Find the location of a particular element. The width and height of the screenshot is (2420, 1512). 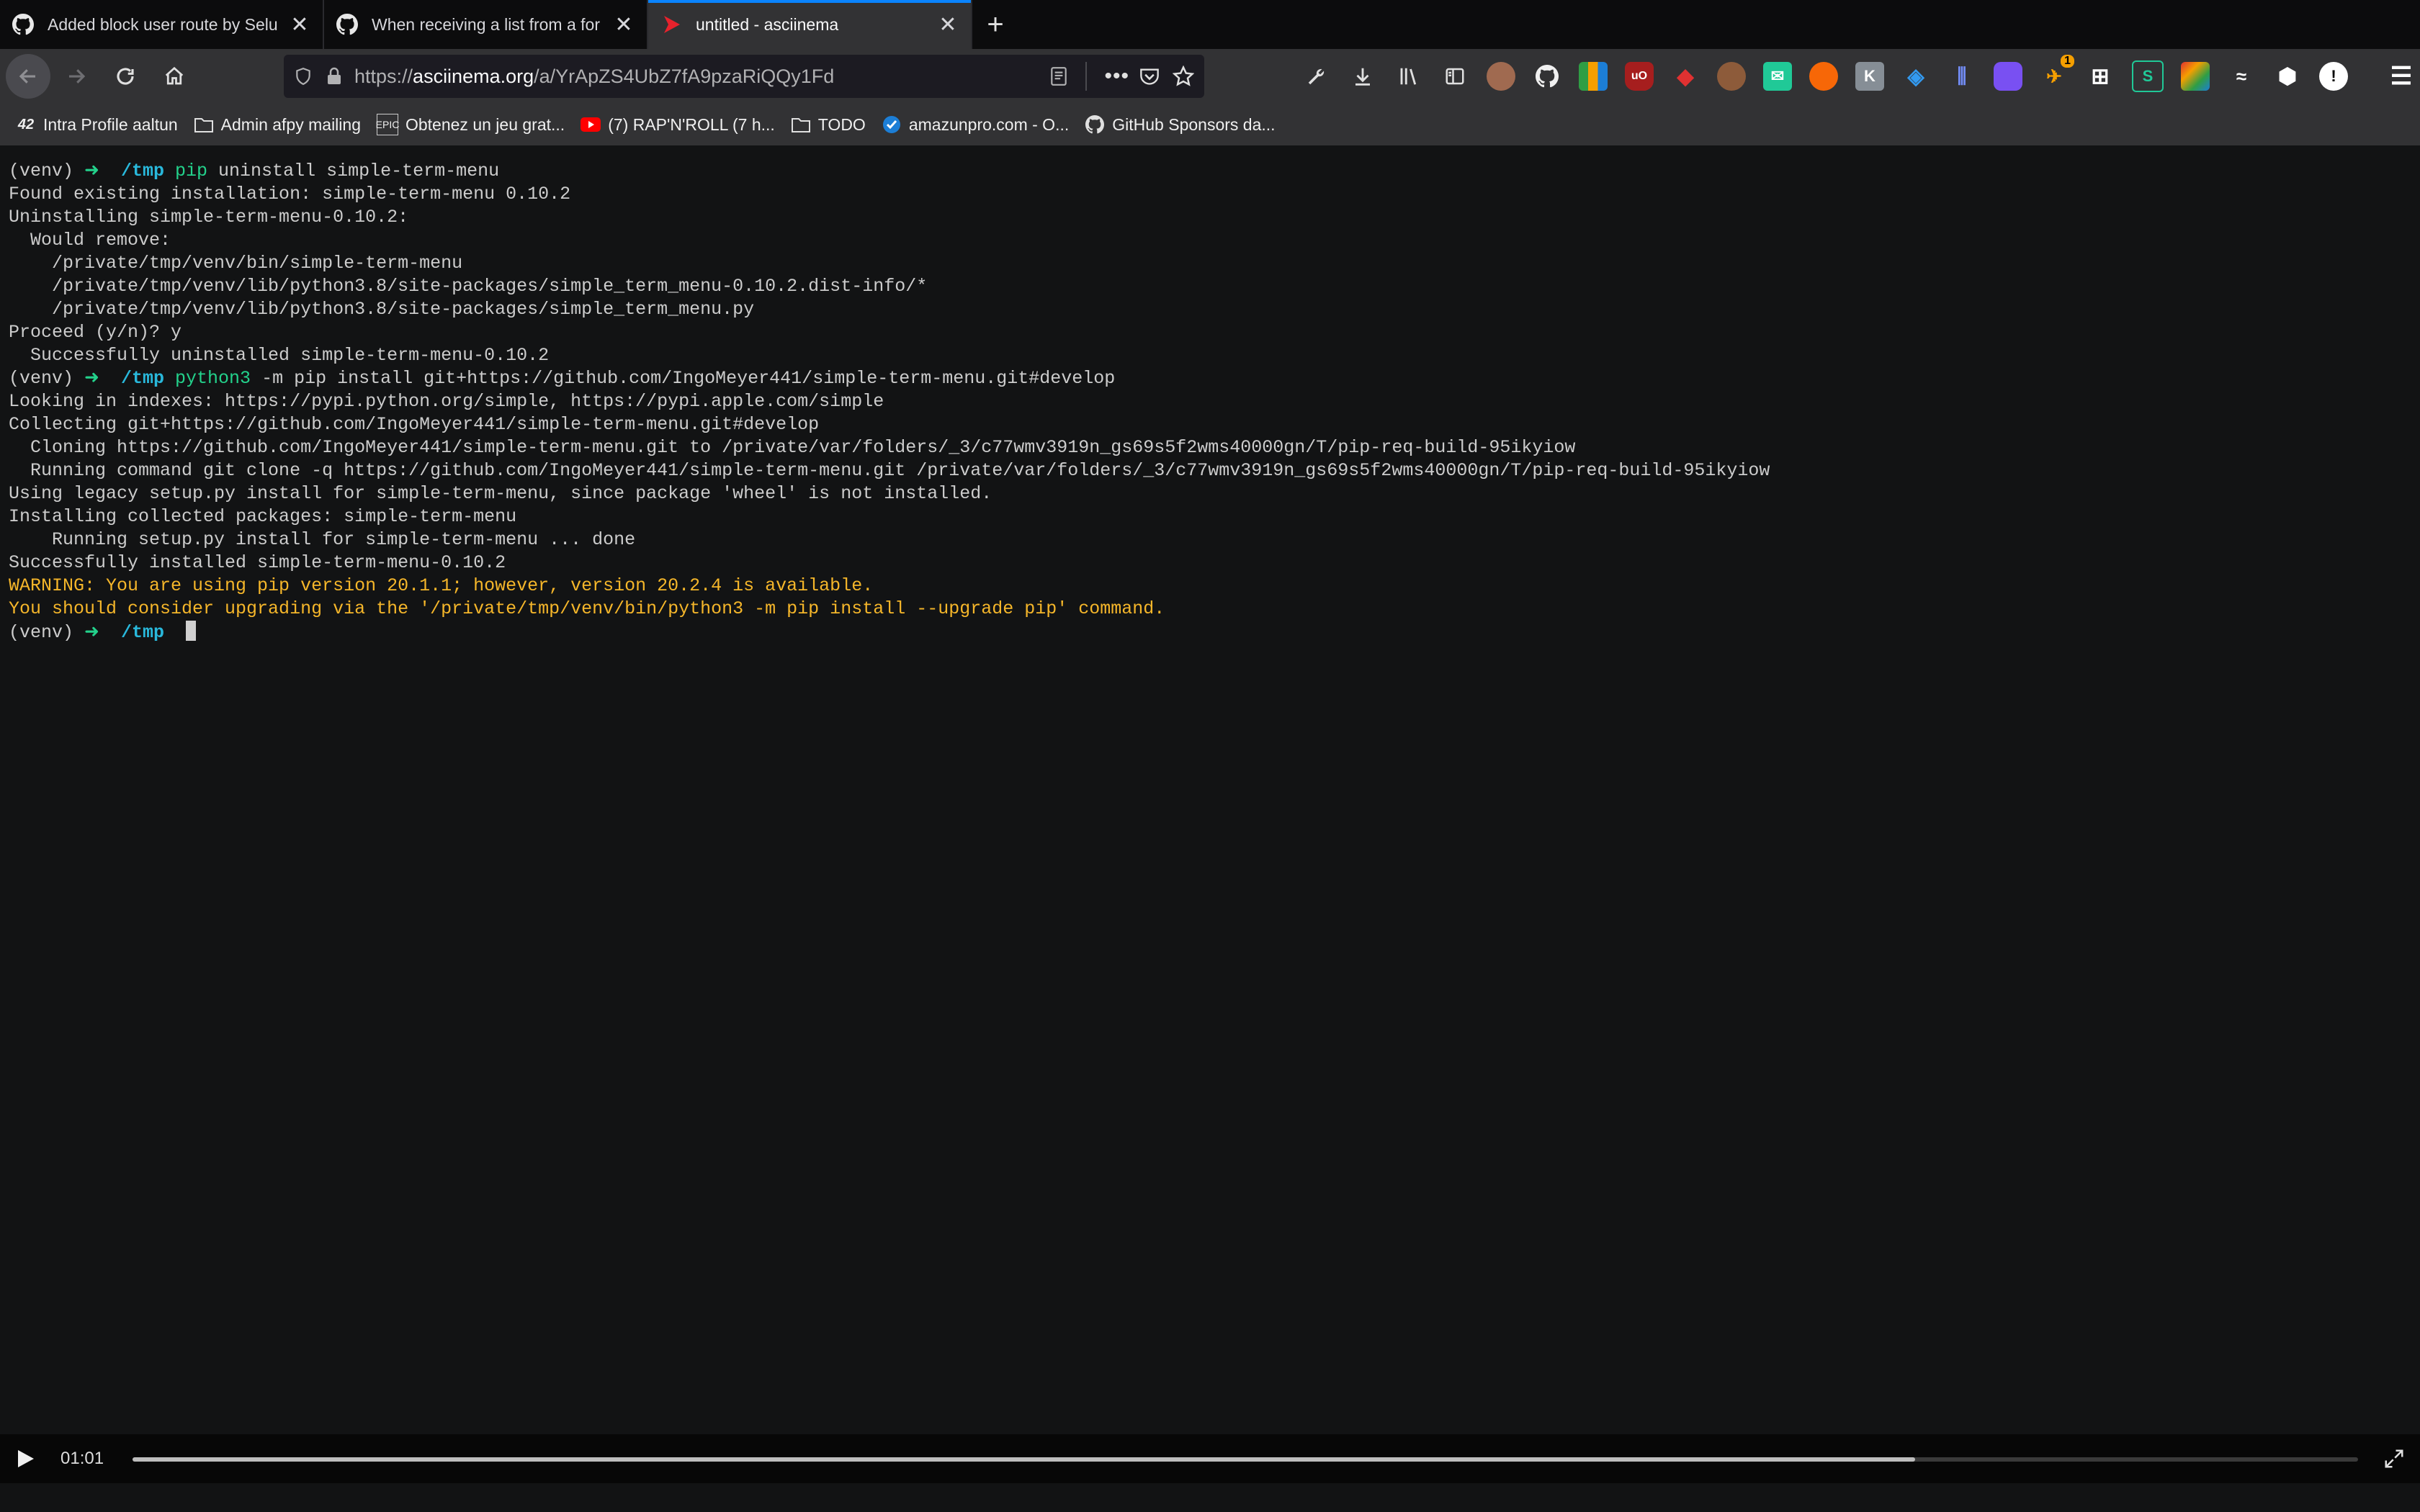

play-button is located at coordinates (26, 1458).